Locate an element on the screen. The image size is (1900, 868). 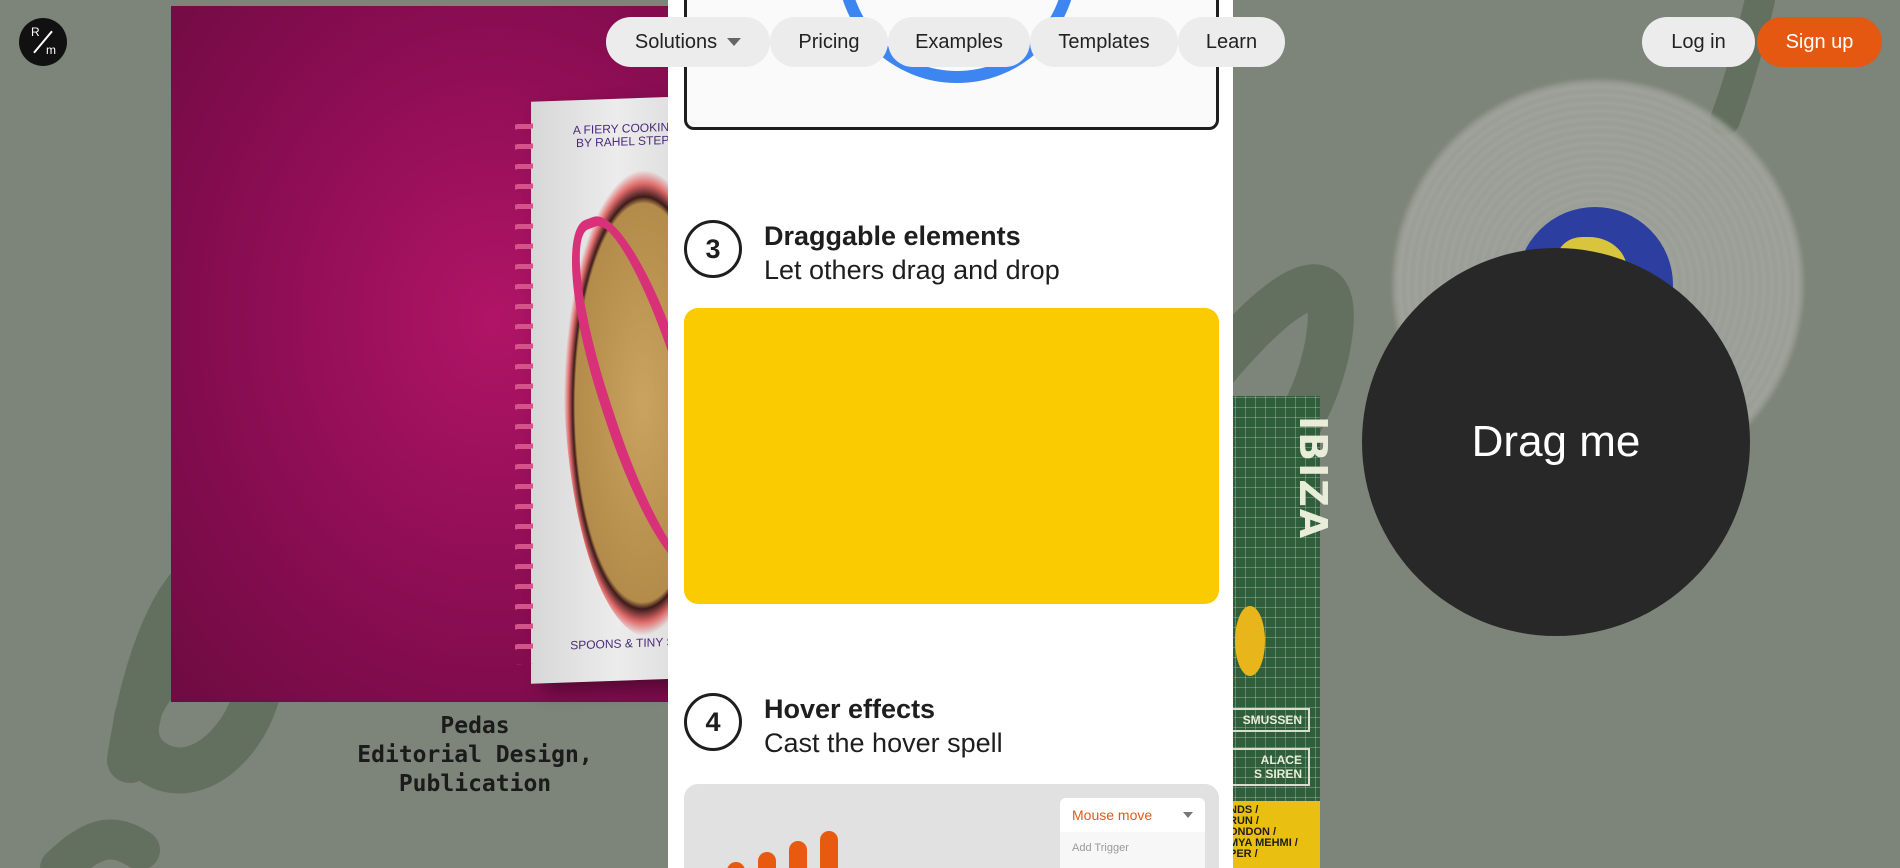
bar-graphic is located at coordinates (767, 849).